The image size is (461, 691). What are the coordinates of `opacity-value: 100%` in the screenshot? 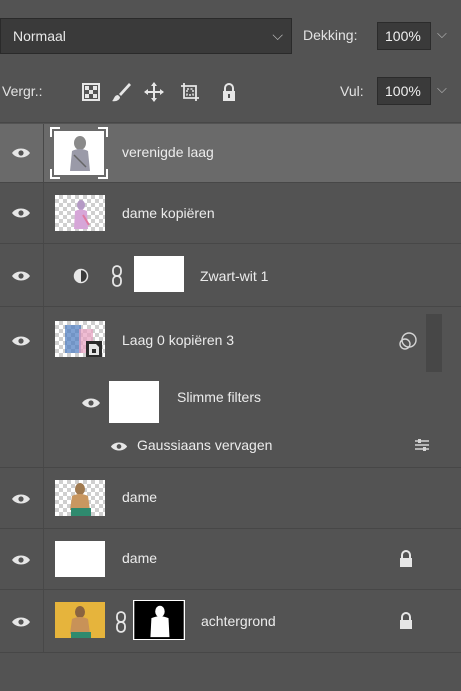 It's located at (403, 36).